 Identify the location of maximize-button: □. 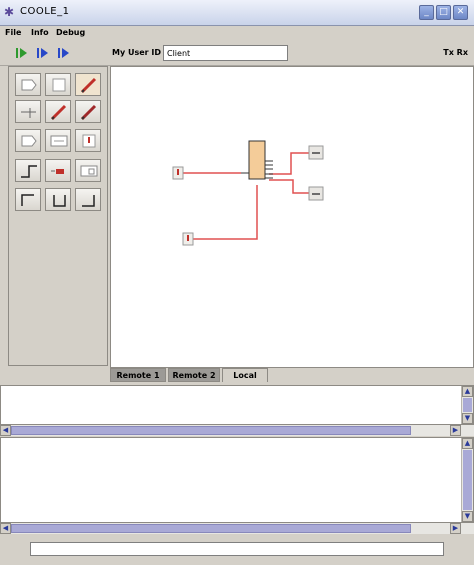
(443, 12).